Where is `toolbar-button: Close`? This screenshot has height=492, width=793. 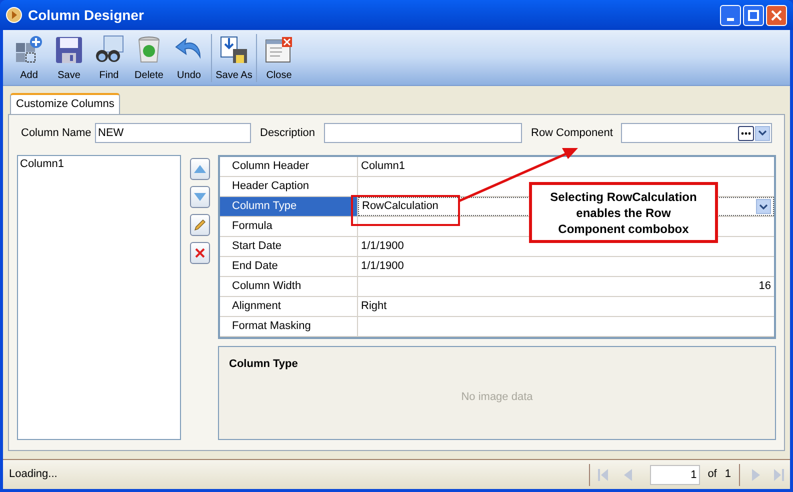 toolbar-button: Close is located at coordinates (279, 58).